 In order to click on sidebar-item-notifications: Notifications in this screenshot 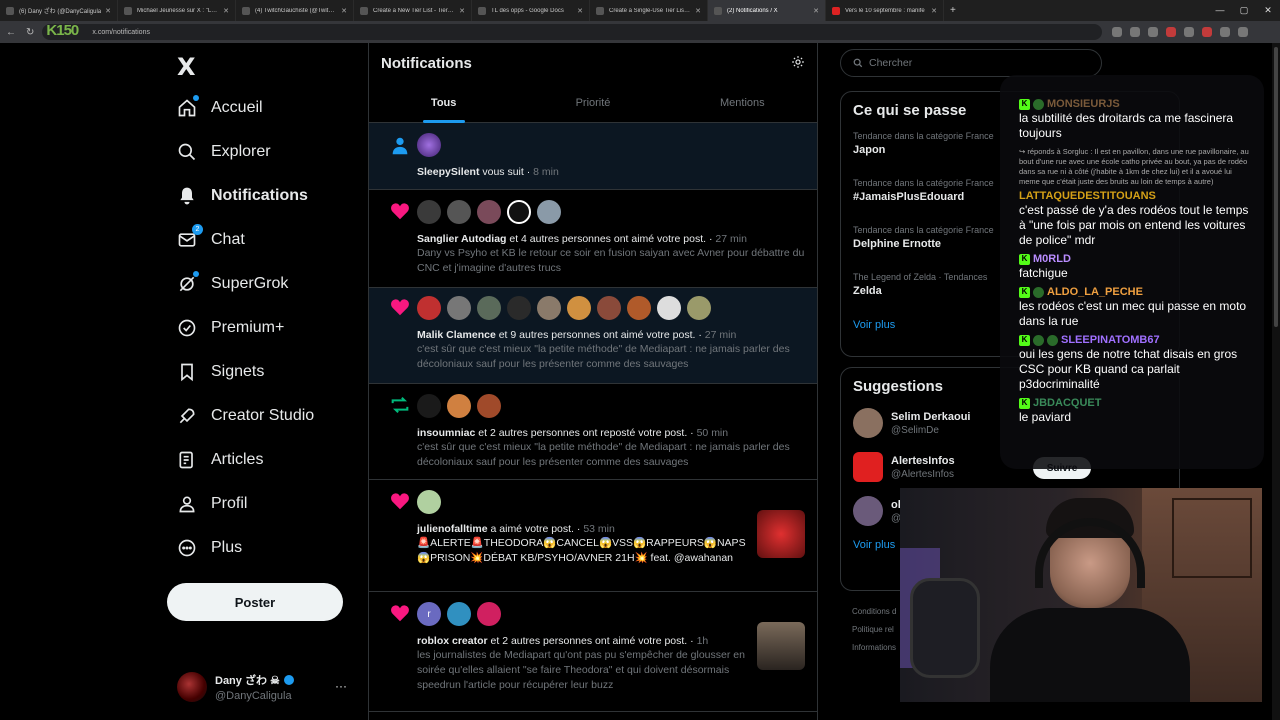, I will do `click(242, 196)`.